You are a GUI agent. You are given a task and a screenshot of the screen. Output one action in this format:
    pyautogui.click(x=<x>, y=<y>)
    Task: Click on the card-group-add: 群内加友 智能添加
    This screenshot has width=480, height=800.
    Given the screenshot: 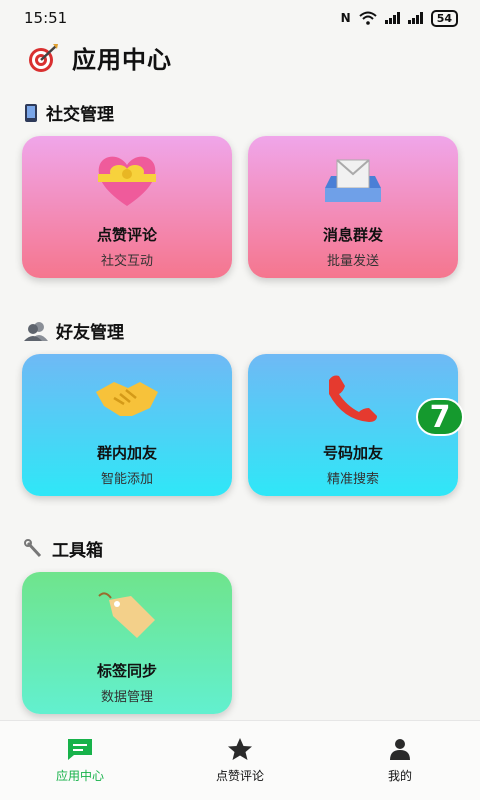 What is the action you would take?
    pyautogui.click(x=127, y=425)
    